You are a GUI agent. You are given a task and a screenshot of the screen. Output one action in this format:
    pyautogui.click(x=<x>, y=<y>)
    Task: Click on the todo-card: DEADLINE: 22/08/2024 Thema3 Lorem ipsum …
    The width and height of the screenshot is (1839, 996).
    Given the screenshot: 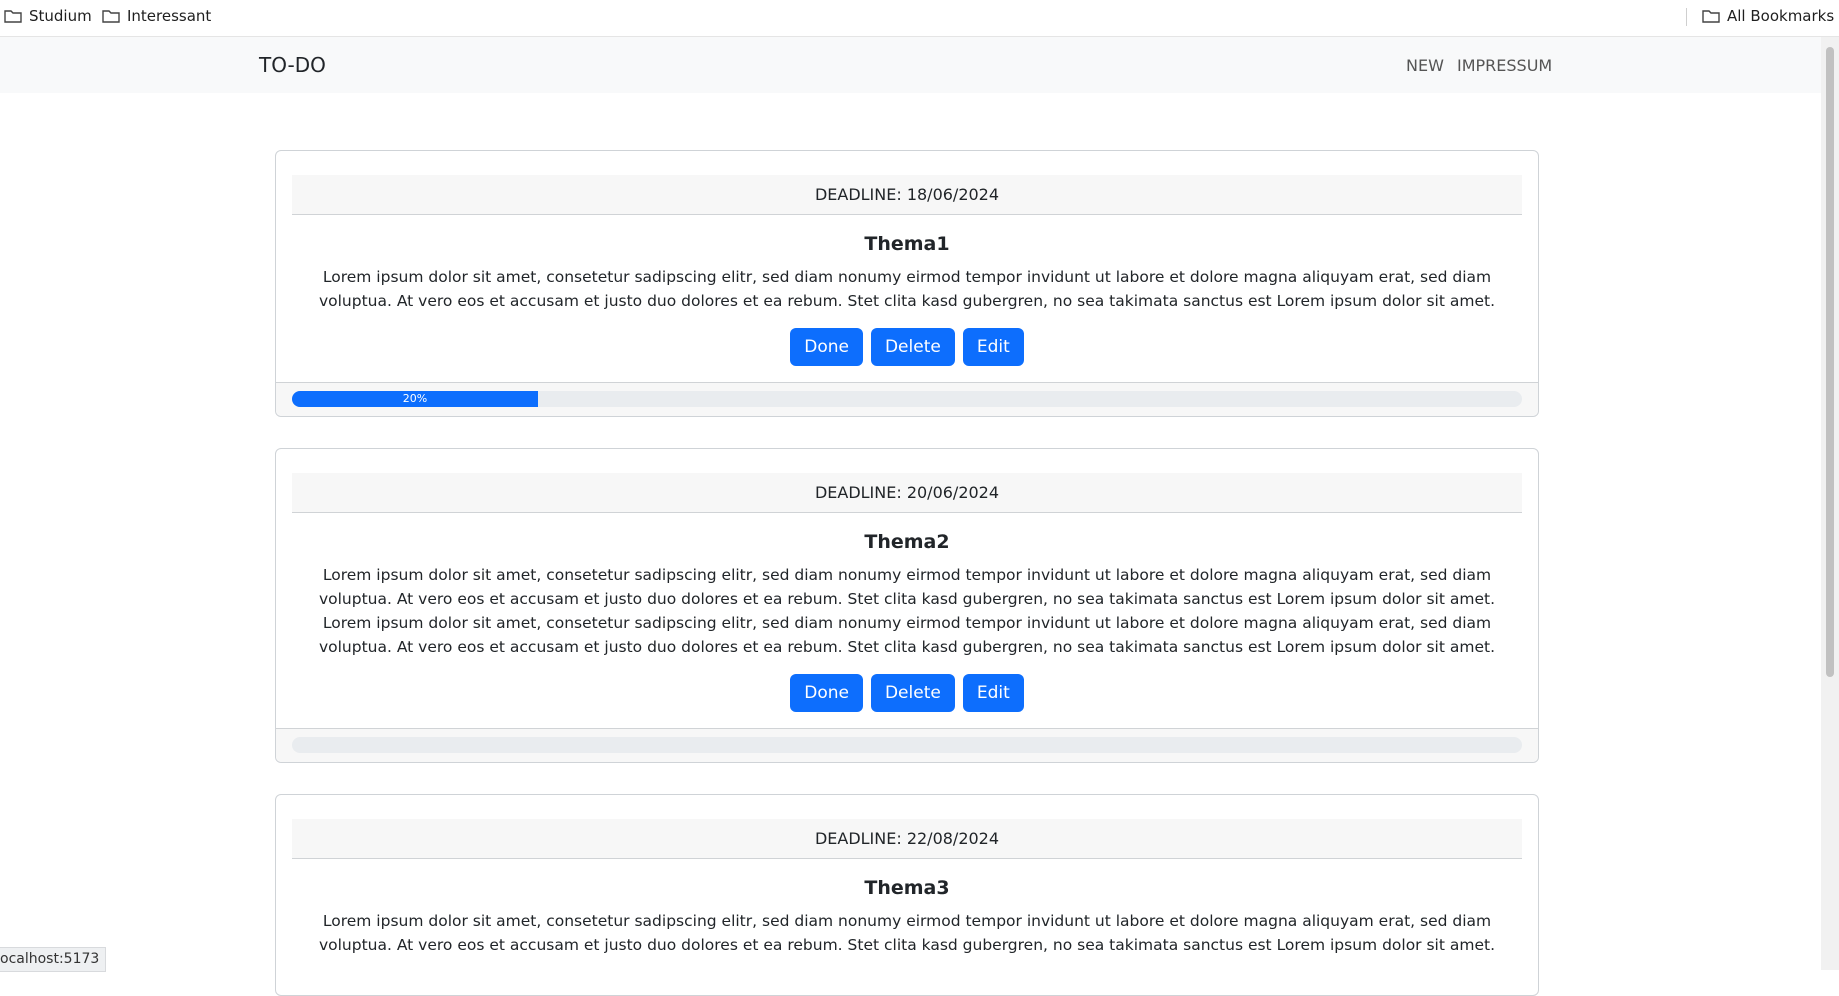 What is the action you would take?
    pyautogui.click(x=907, y=895)
    